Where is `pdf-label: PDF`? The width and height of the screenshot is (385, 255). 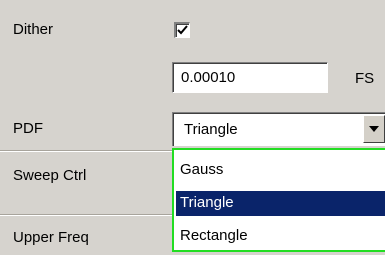 pdf-label: PDF is located at coordinates (28, 128).